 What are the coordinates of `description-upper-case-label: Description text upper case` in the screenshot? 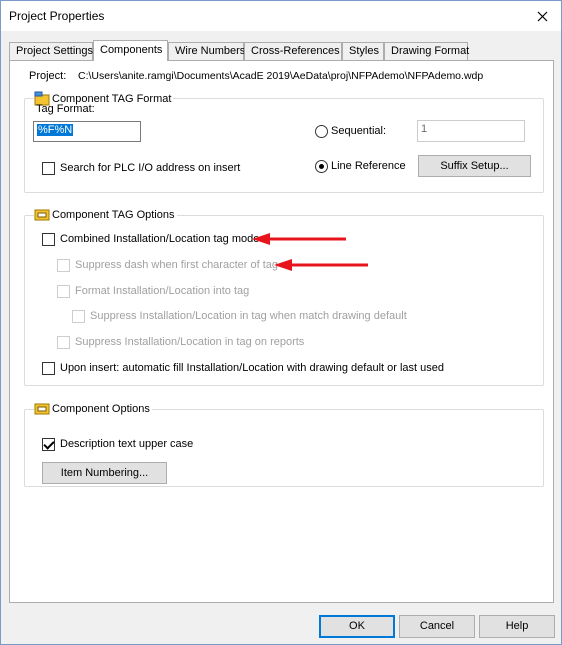 It's located at (127, 444).